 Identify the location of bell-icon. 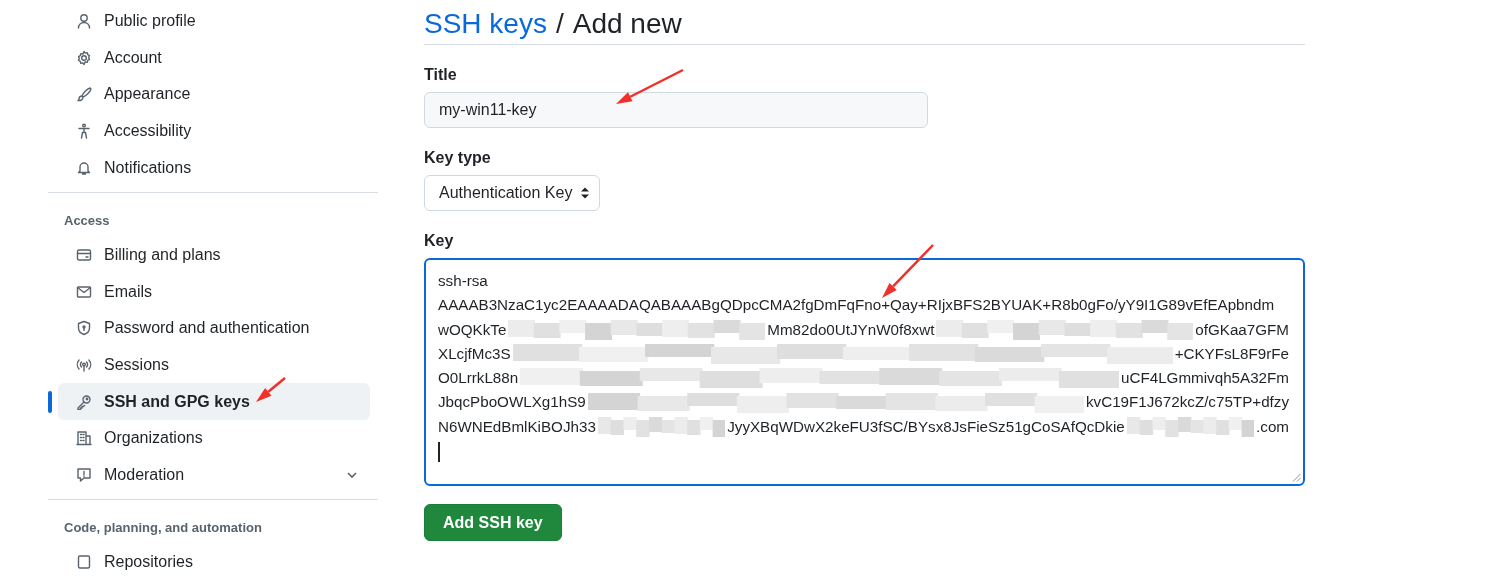
(84, 167).